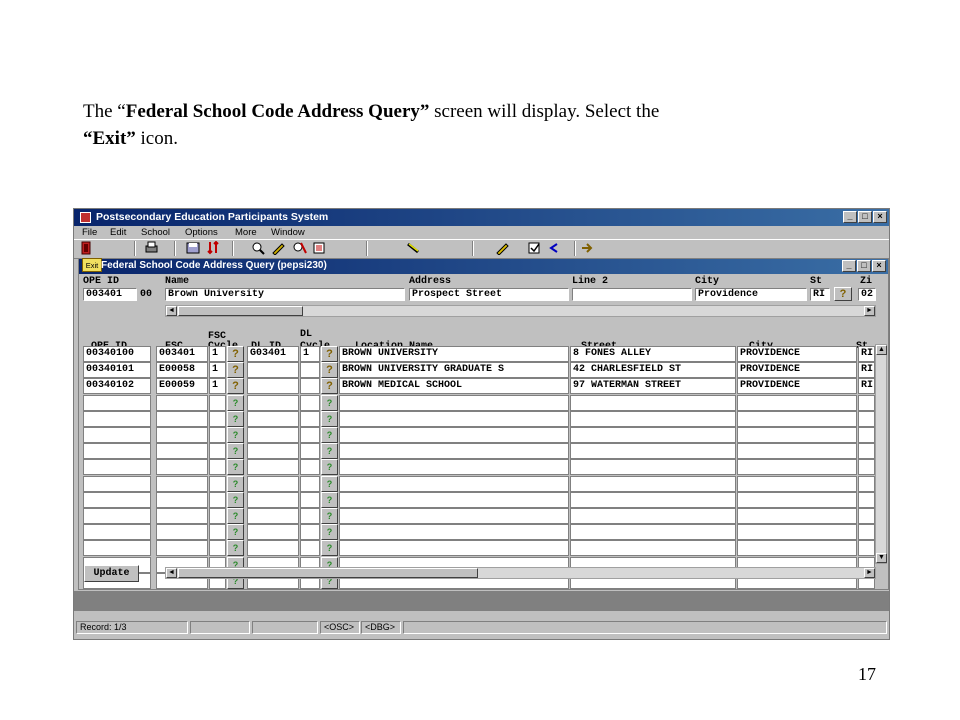 The image size is (960, 720). I want to click on grid-hscrollbar: ◄ ►, so click(520, 573).